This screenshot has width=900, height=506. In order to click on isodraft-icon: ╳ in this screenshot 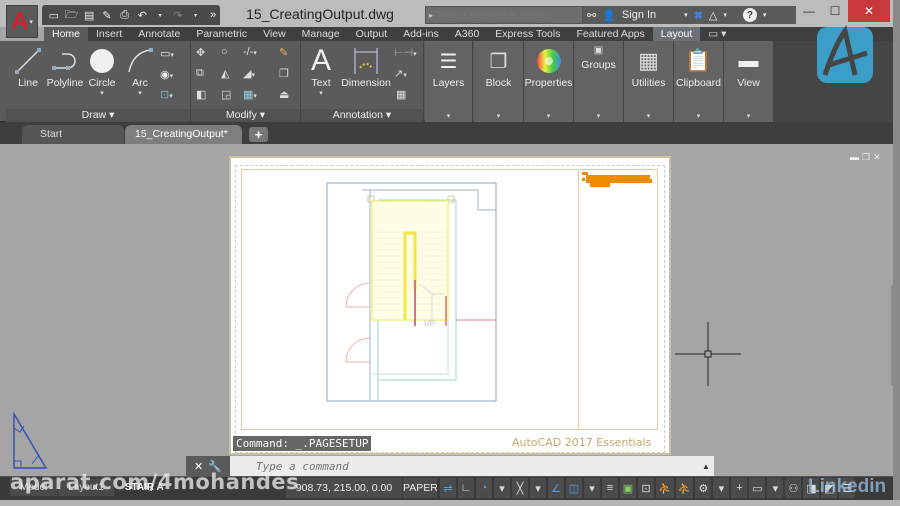, I will do `click(520, 488)`.